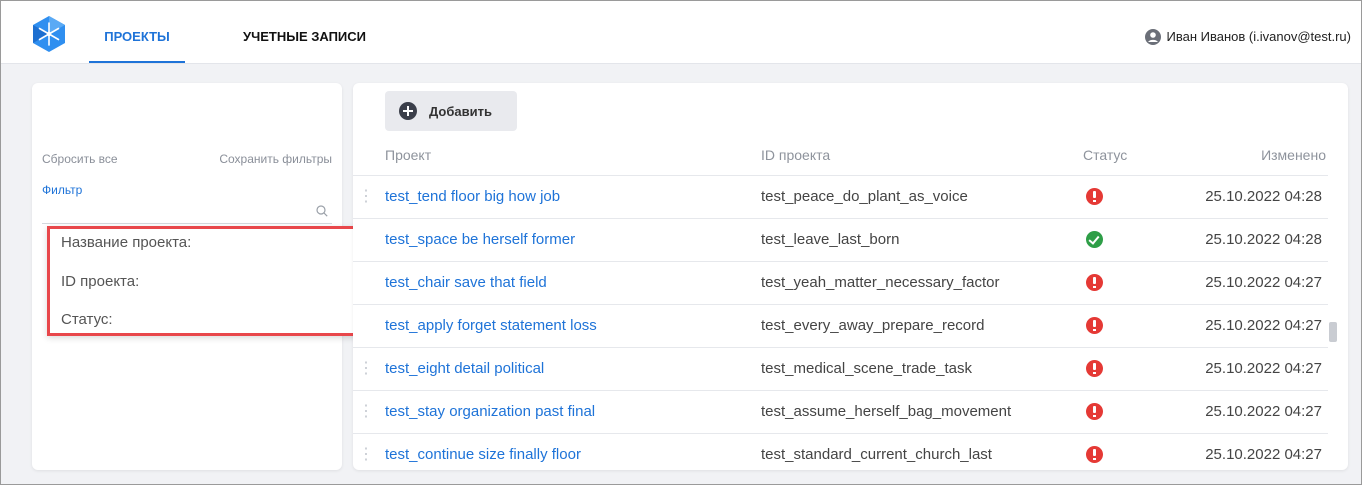  I want to click on reset-all-link: Сбросить все, so click(80, 159).